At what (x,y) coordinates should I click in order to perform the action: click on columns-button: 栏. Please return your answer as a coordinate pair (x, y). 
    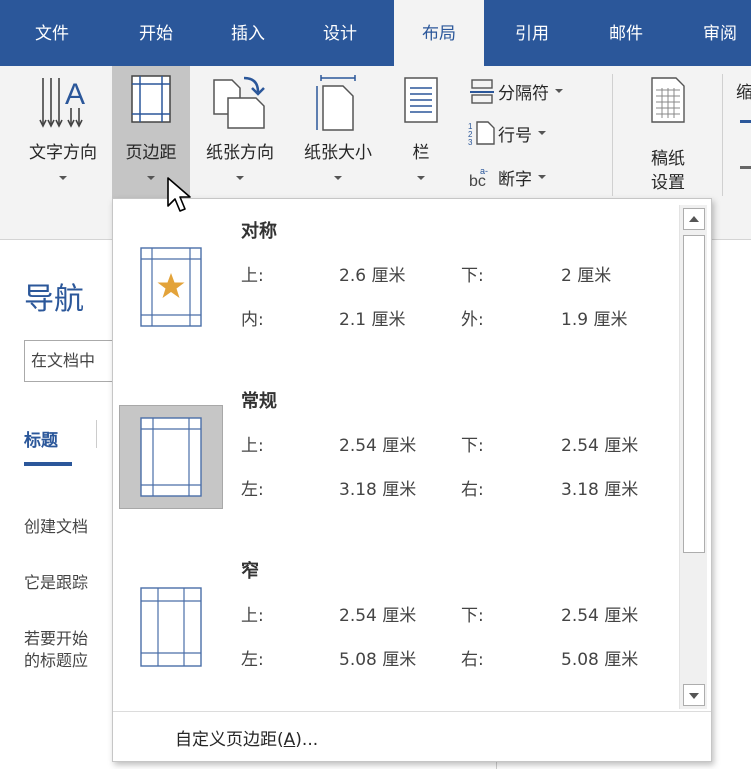
    Looking at the image, I should click on (421, 132).